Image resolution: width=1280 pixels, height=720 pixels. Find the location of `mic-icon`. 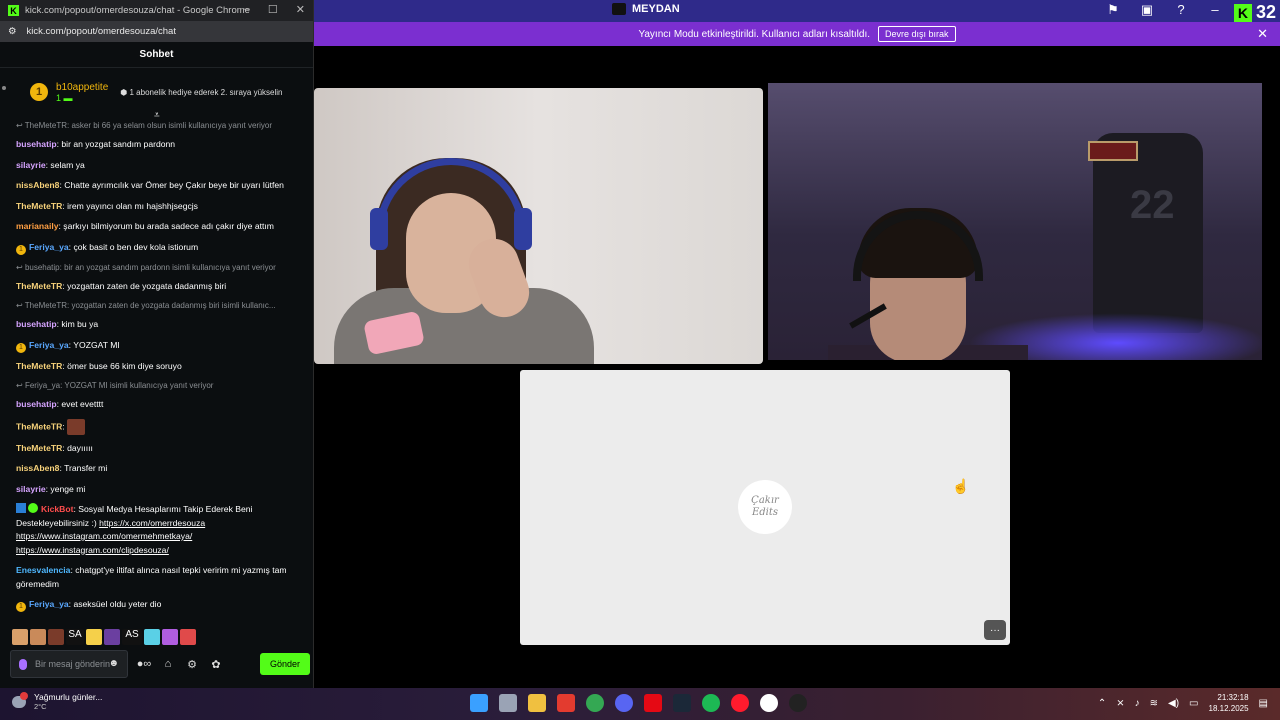

mic-icon is located at coordinates (23, 664).